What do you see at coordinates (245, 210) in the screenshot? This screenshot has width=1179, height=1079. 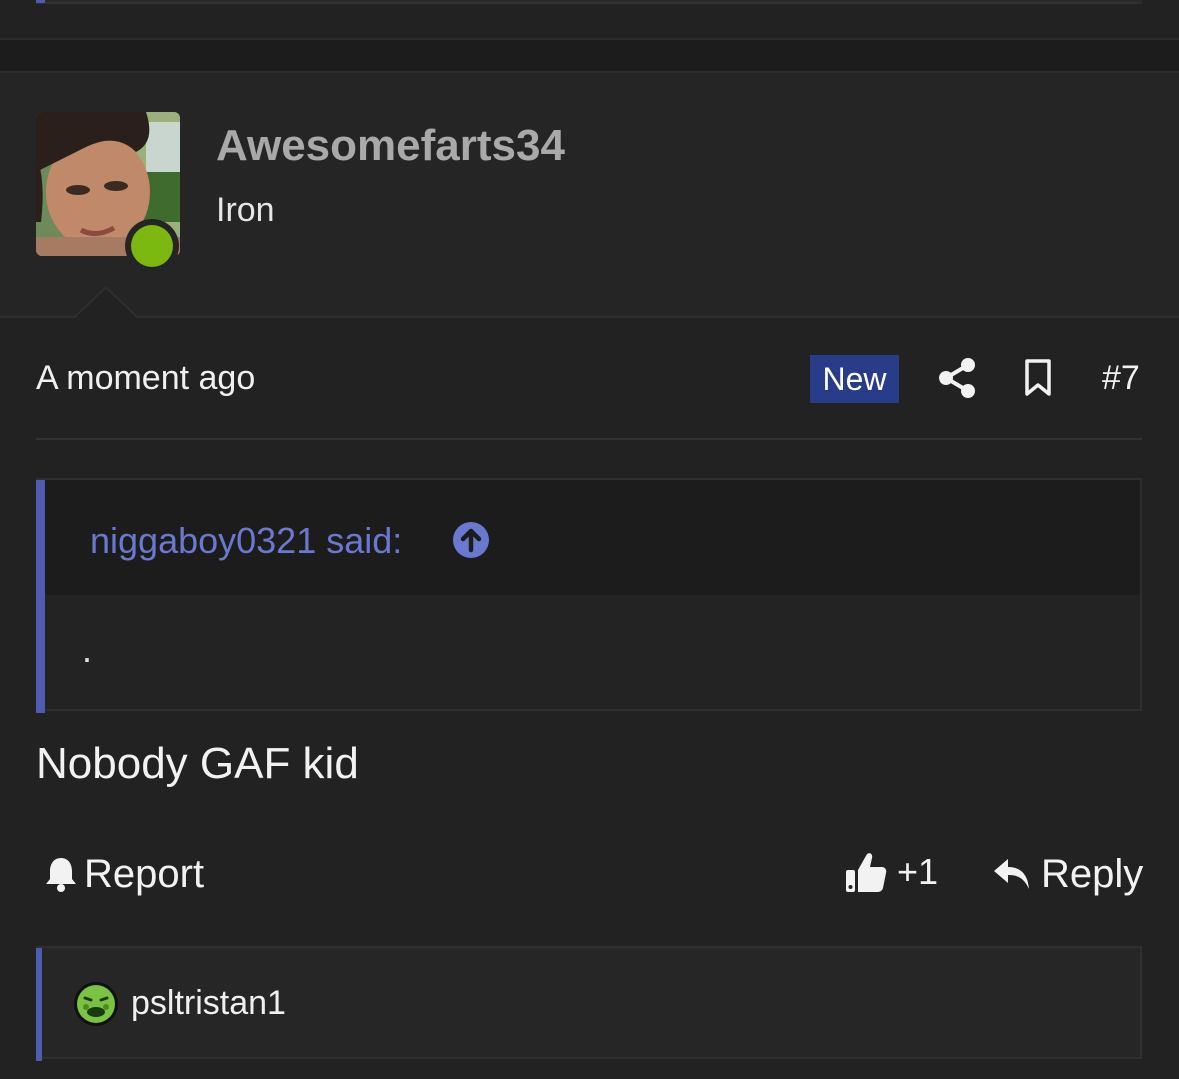 I see `user-title: Iron` at bounding box center [245, 210].